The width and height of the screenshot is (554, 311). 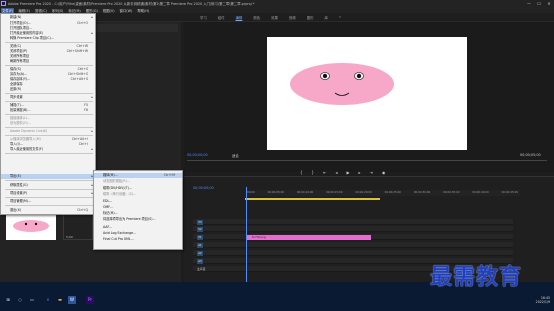 What do you see at coordinates (363, 192) in the screenshot?
I see `ruler-tick: 00;00;20;00` at bounding box center [363, 192].